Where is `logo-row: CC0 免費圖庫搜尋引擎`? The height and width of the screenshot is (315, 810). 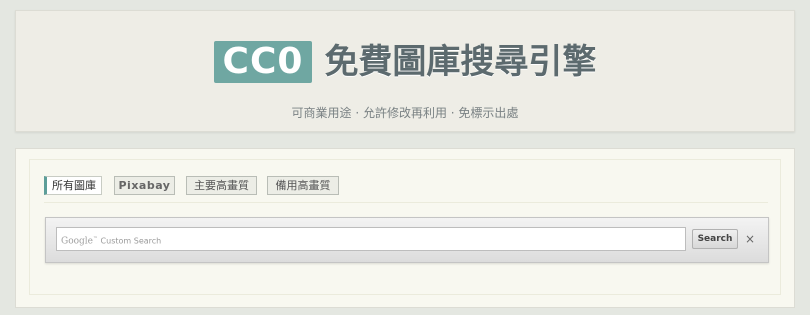 logo-row: CC0 免費圖庫搜尋引擎 is located at coordinates (405, 62).